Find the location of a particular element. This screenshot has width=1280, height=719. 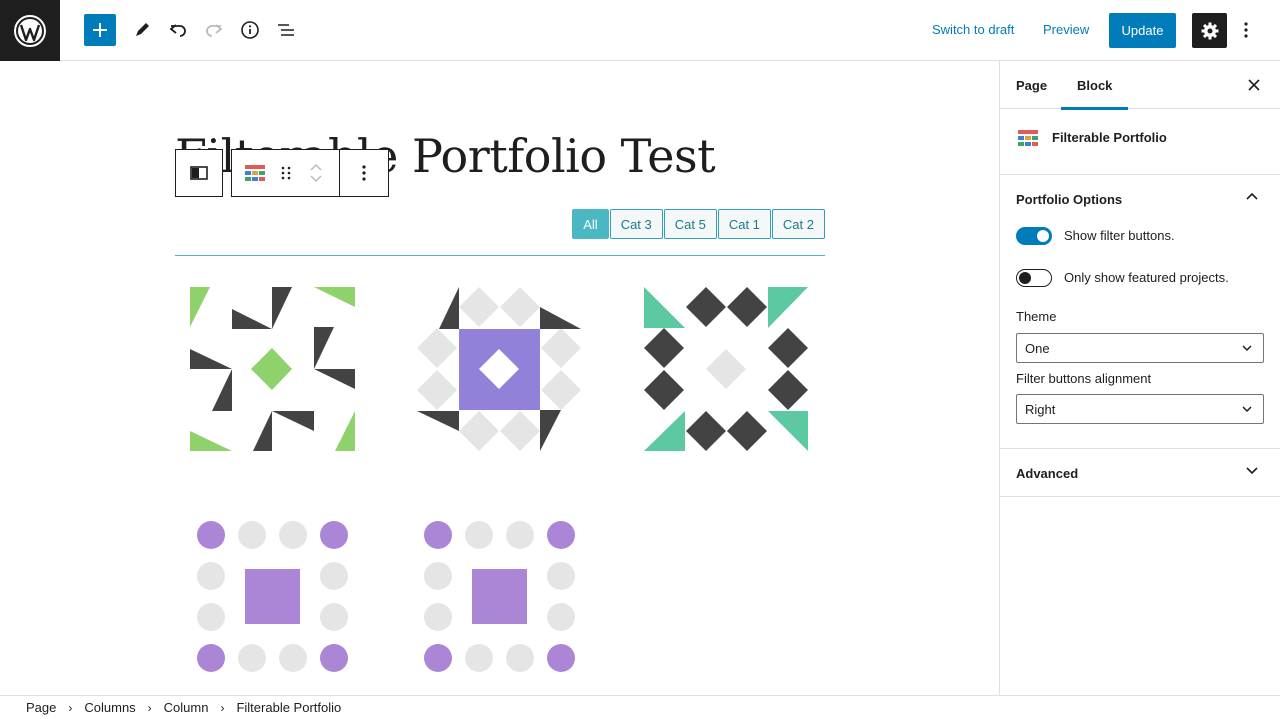

breadcrumb-item-filterable-portfolio: Filterable Portfolio is located at coordinates (289, 707).